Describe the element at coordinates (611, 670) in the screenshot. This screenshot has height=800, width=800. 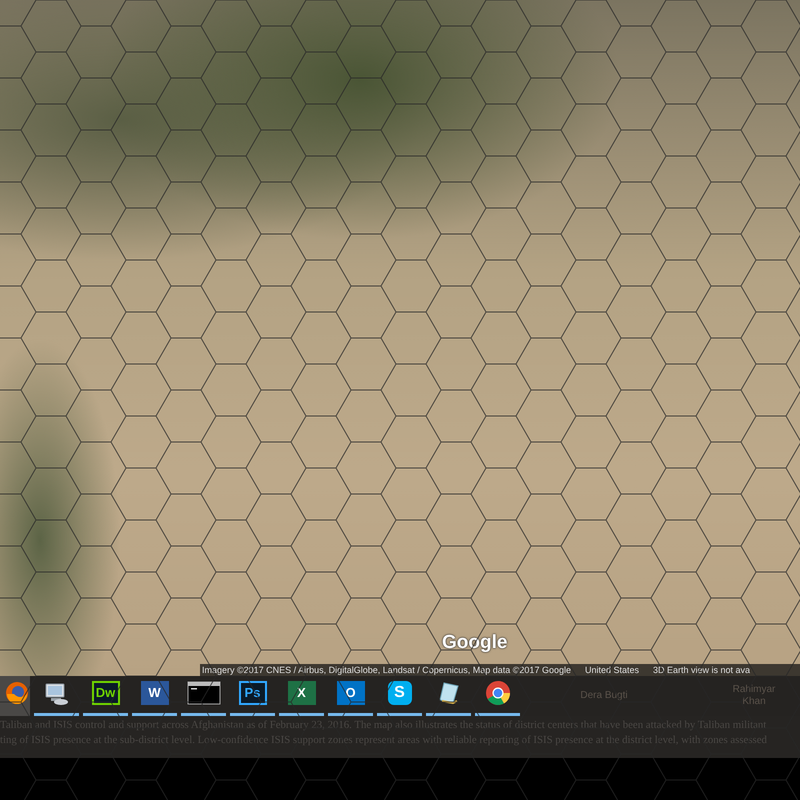
I see `attribution-text: United States` at that location.